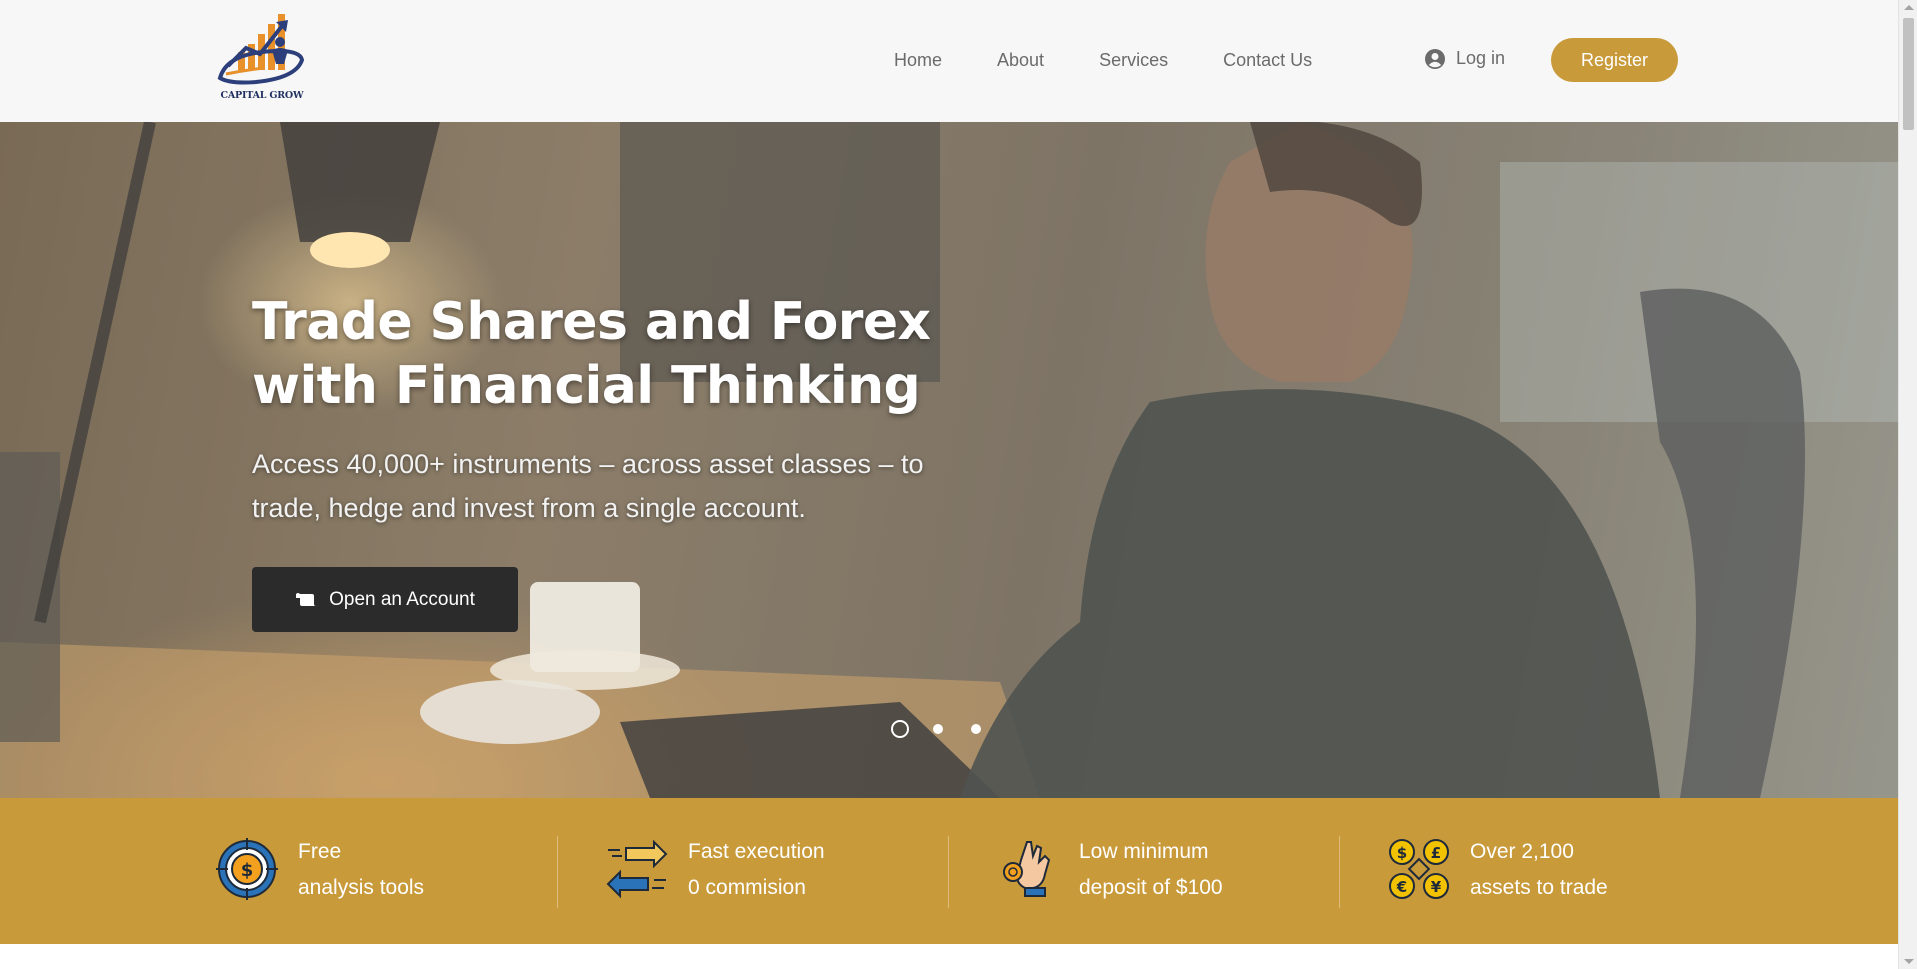  What do you see at coordinates (306, 599) in the screenshot?
I see `scroll-icon` at bounding box center [306, 599].